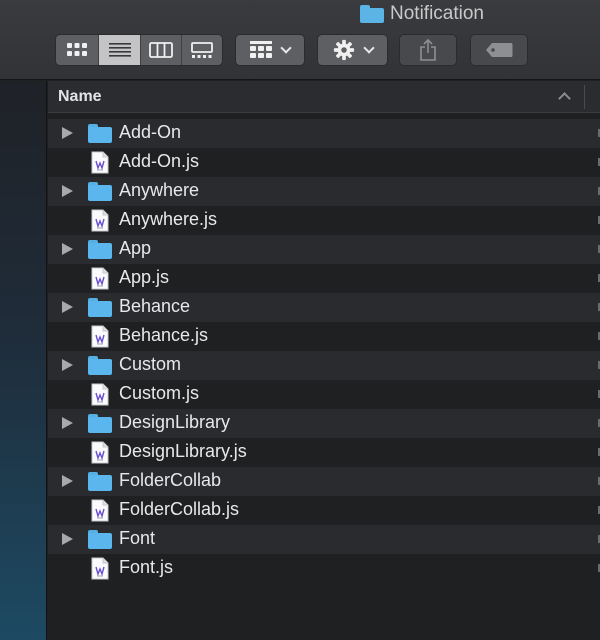 Image resolution: width=600 pixels, height=640 pixels. I want to click on column-view-button, so click(161, 50).